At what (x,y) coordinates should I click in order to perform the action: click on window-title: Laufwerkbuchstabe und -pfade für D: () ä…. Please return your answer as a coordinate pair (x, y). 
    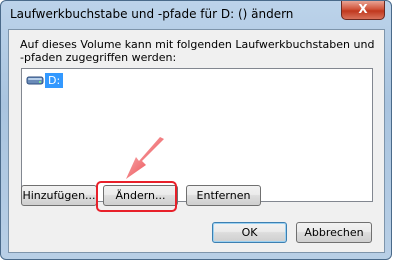
    Looking at the image, I should click on (152, 14).